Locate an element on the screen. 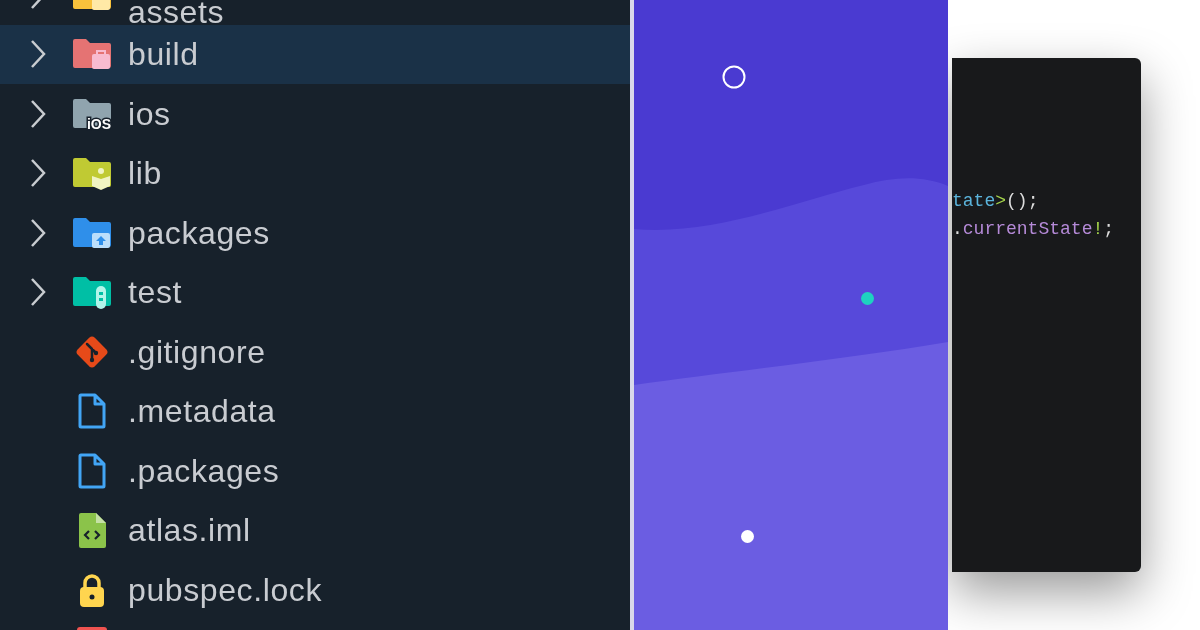 The image size is (1200, 630). tree-item: .metadata is located at coordinates (315, 411).